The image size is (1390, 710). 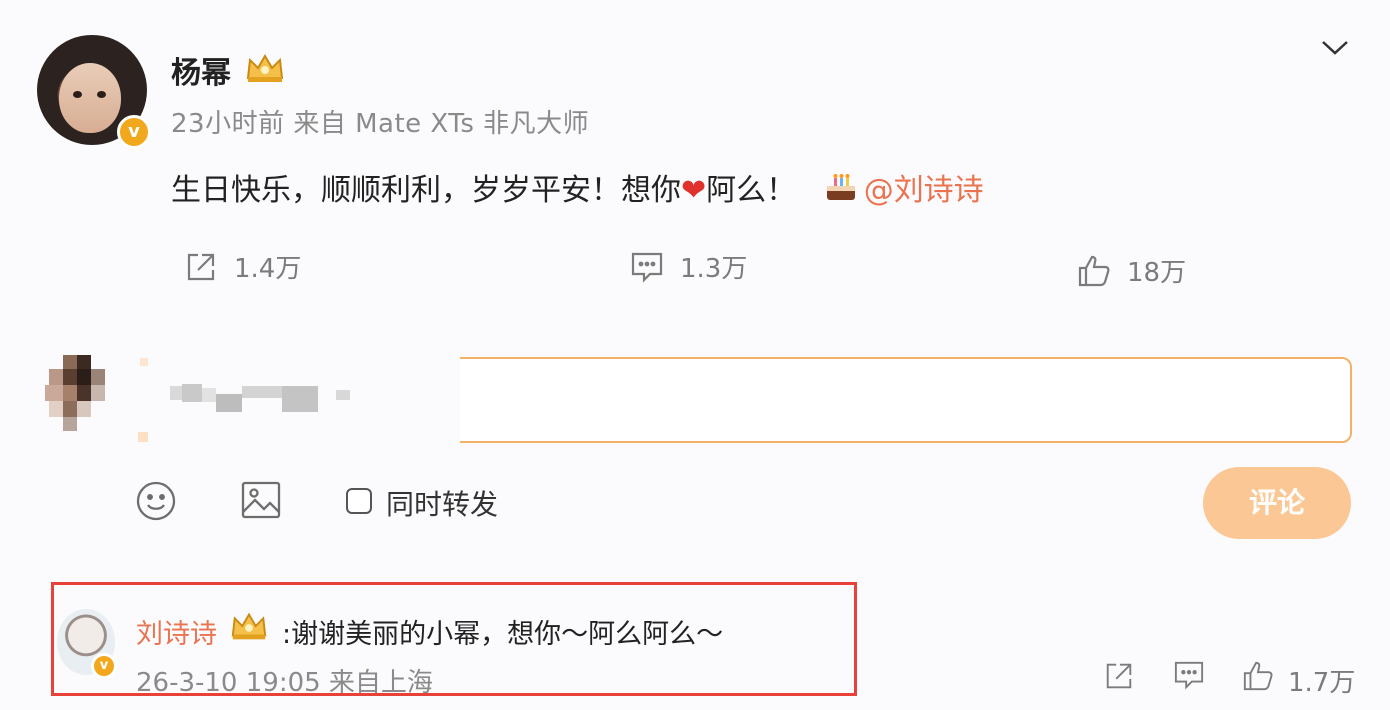 I want to click on author-avatar: v, so click(x=94, y=92).